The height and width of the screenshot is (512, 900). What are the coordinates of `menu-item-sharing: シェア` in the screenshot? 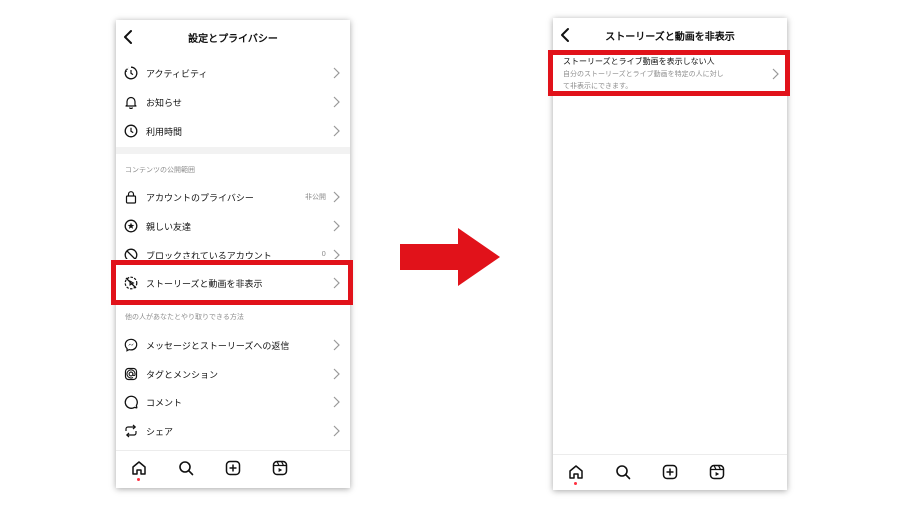 It's located at (233, 431).